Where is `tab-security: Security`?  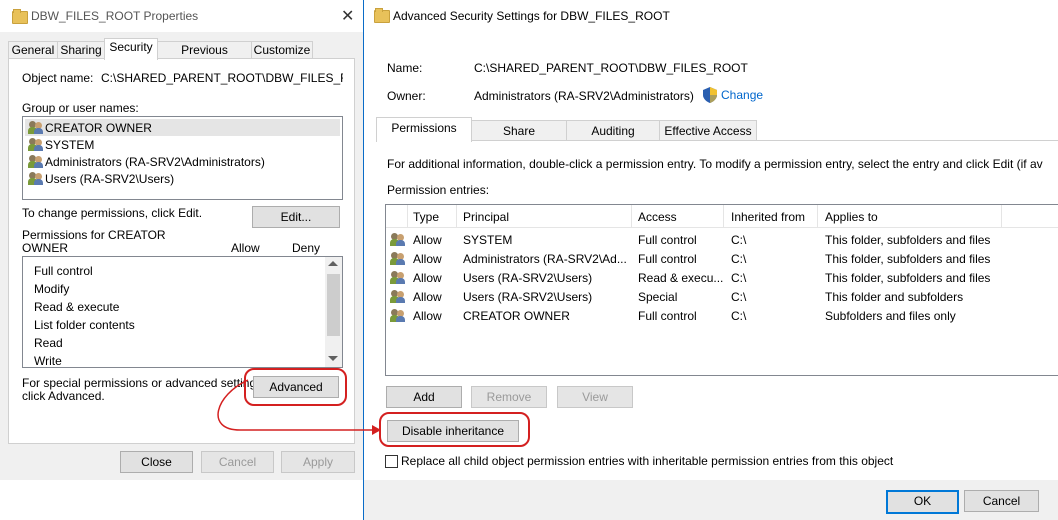
tab-security: Security is located at coordinates (131, 49).